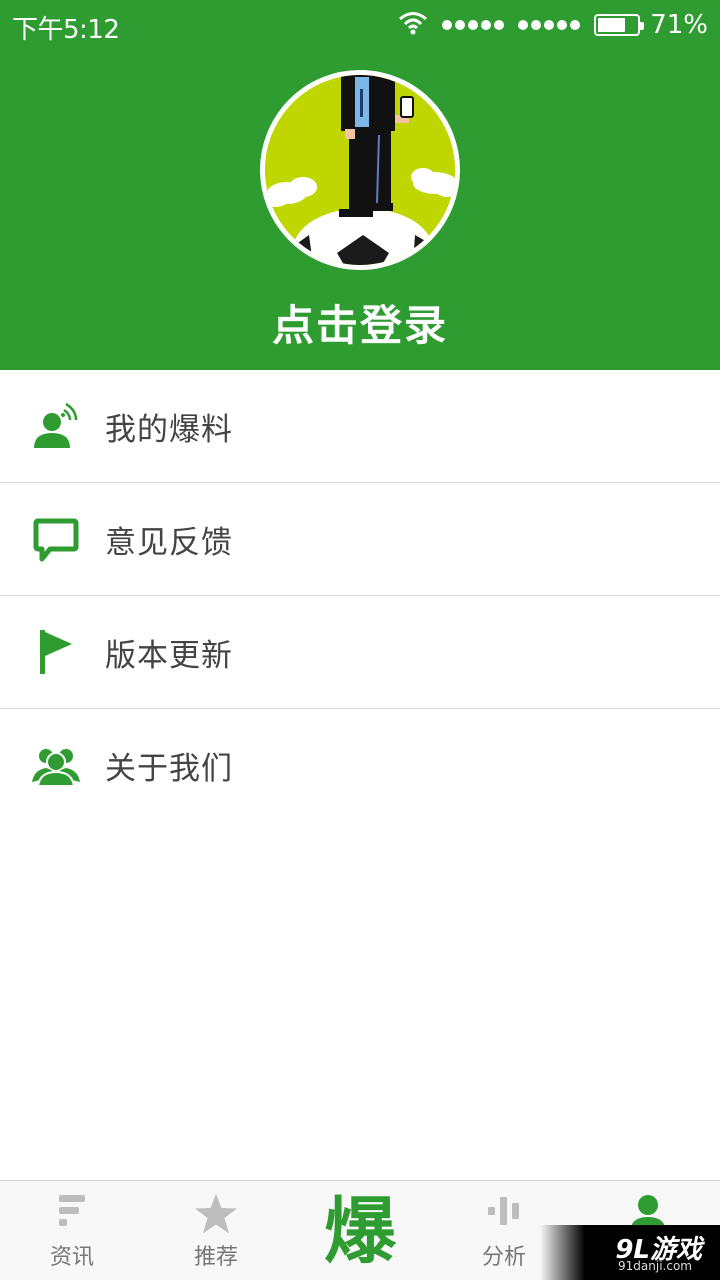 Image resolution: width=720 pixels, height=1280 pixels. I want to click on login-prompt: 点击登录, so click(360, 322).